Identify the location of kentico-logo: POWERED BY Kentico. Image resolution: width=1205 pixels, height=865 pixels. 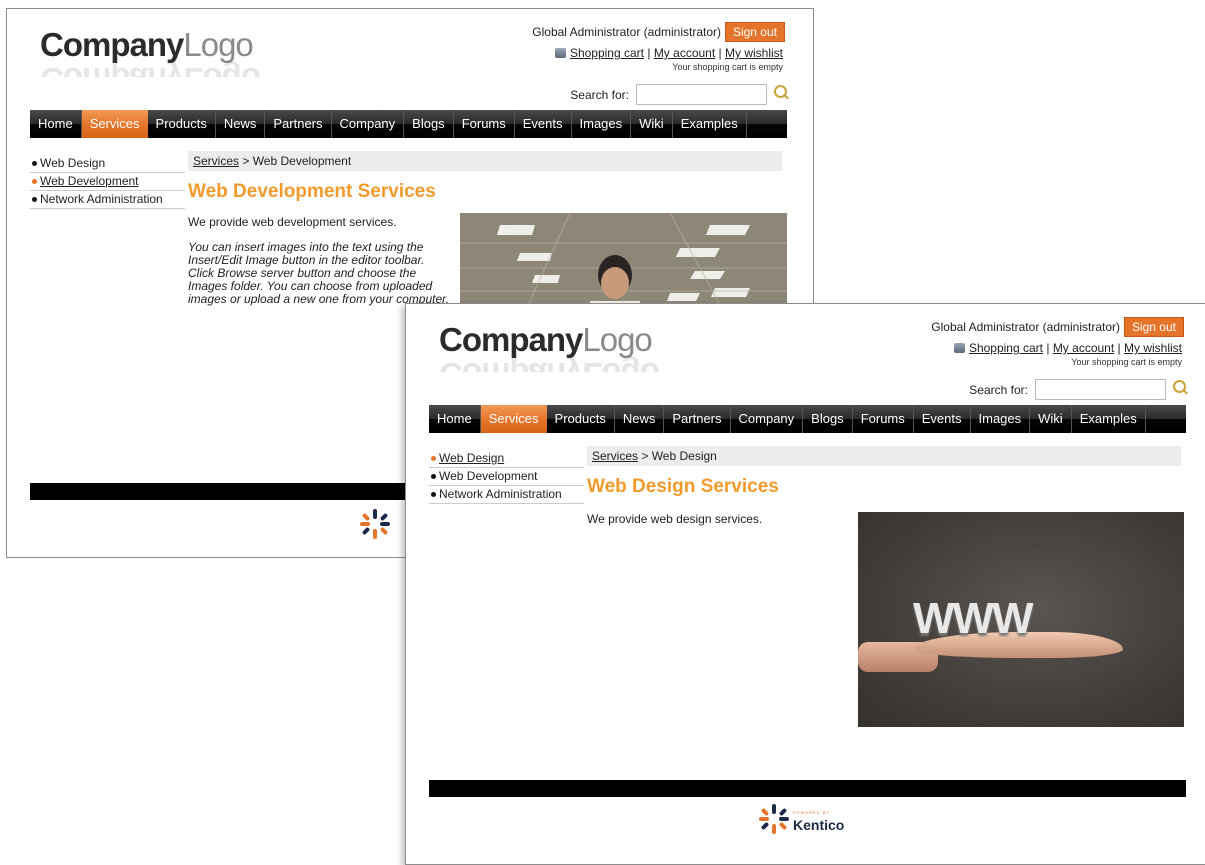
(801, 819).